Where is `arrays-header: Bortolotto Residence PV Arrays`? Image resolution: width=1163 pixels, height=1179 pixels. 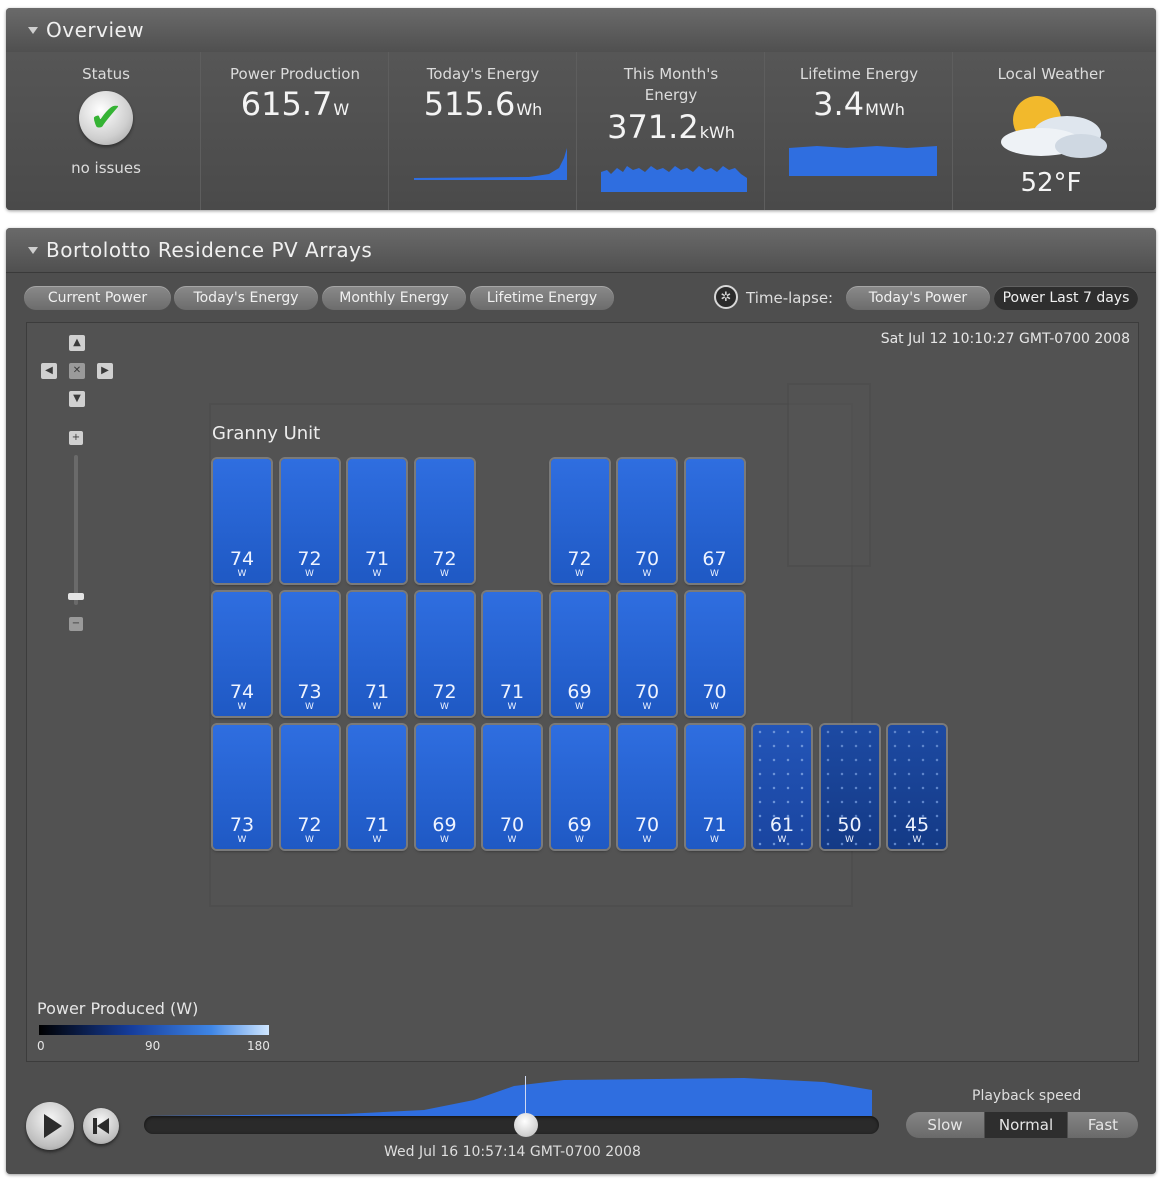 arrays-header: Bortolotto Residence PV Arrays is located at coordinates (581, 250).